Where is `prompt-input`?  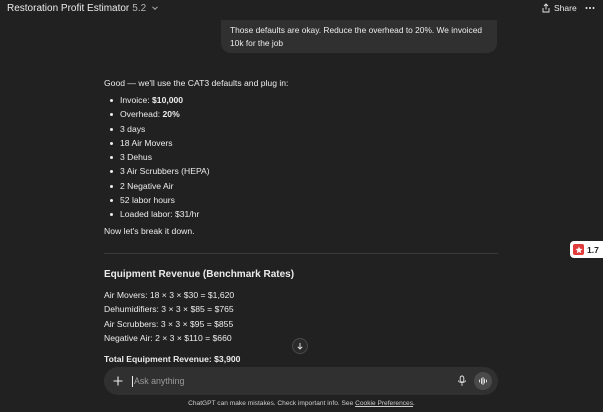
prompt-input is located at coordinates (284, 381).